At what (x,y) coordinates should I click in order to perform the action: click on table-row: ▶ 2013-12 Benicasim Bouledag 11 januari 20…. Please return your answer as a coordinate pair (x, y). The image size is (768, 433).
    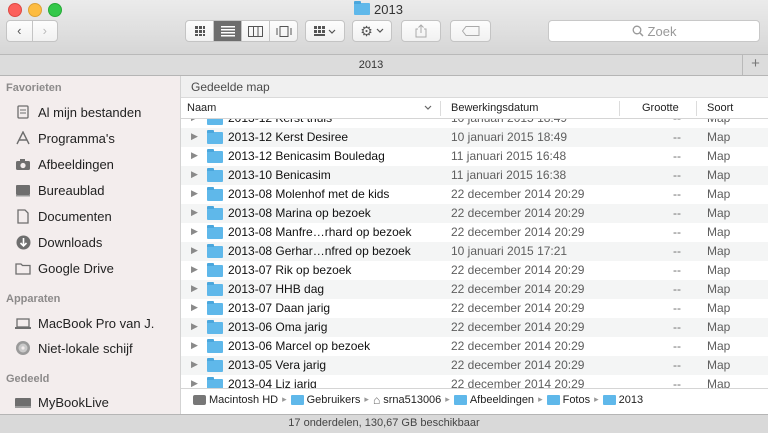
    Looking at the image, I should click on (474, 156).